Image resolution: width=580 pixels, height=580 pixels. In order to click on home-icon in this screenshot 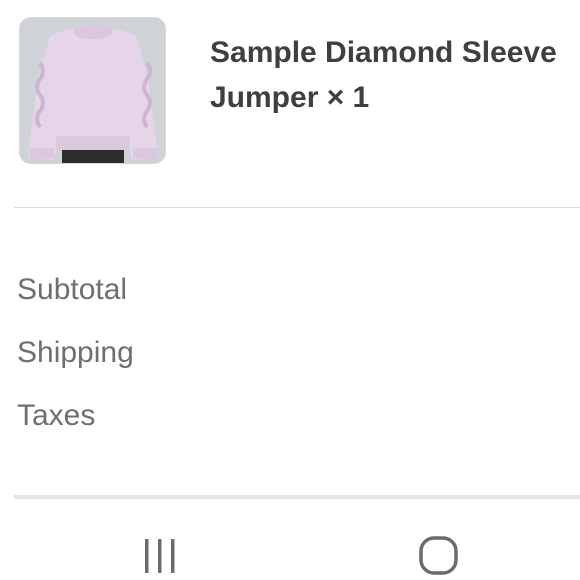, I will do `click(438, 555)`.